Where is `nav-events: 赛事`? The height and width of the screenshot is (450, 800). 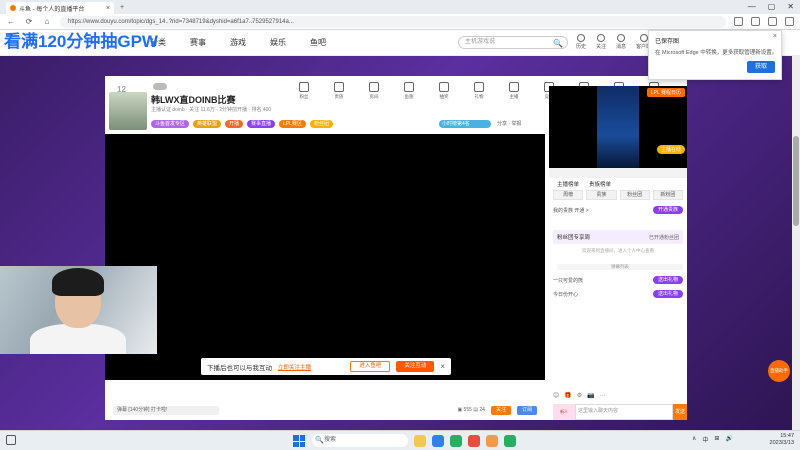
nav-events: 赛事 is located at coordinates (198, 42).